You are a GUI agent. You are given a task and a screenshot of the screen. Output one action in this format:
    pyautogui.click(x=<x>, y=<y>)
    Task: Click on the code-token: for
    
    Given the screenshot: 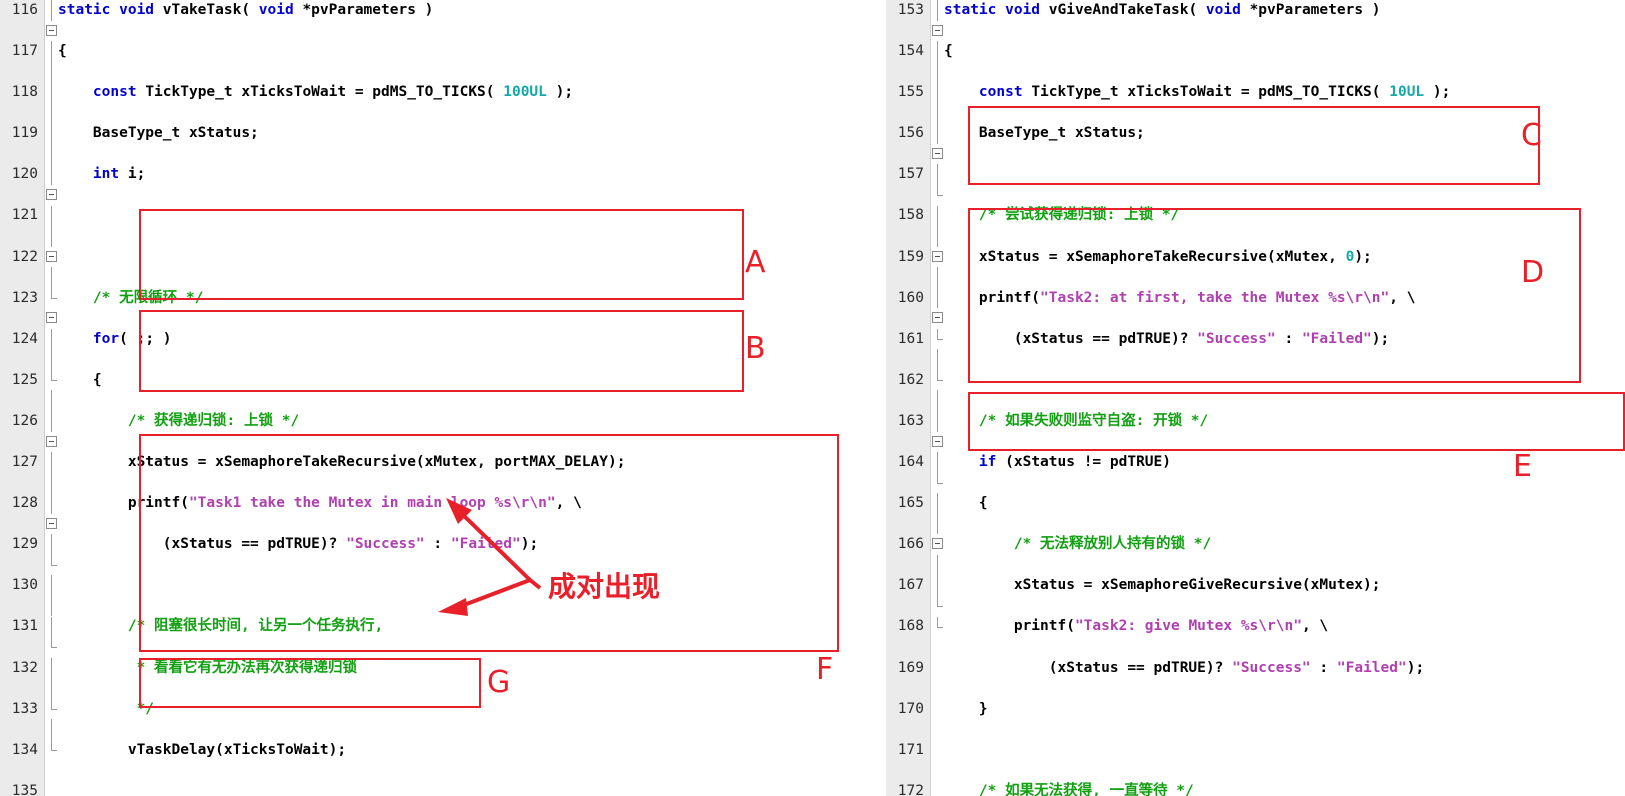 What is the action you would take?
    pyautogui.click(x=106, y=338)
    